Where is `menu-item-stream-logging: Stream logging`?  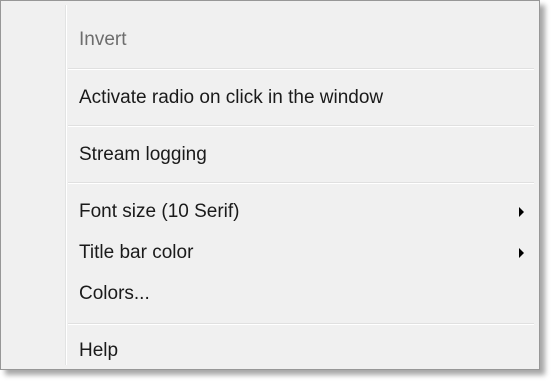
menu-item-stream-logging: Stream logging is located at coordinates (270, 155).